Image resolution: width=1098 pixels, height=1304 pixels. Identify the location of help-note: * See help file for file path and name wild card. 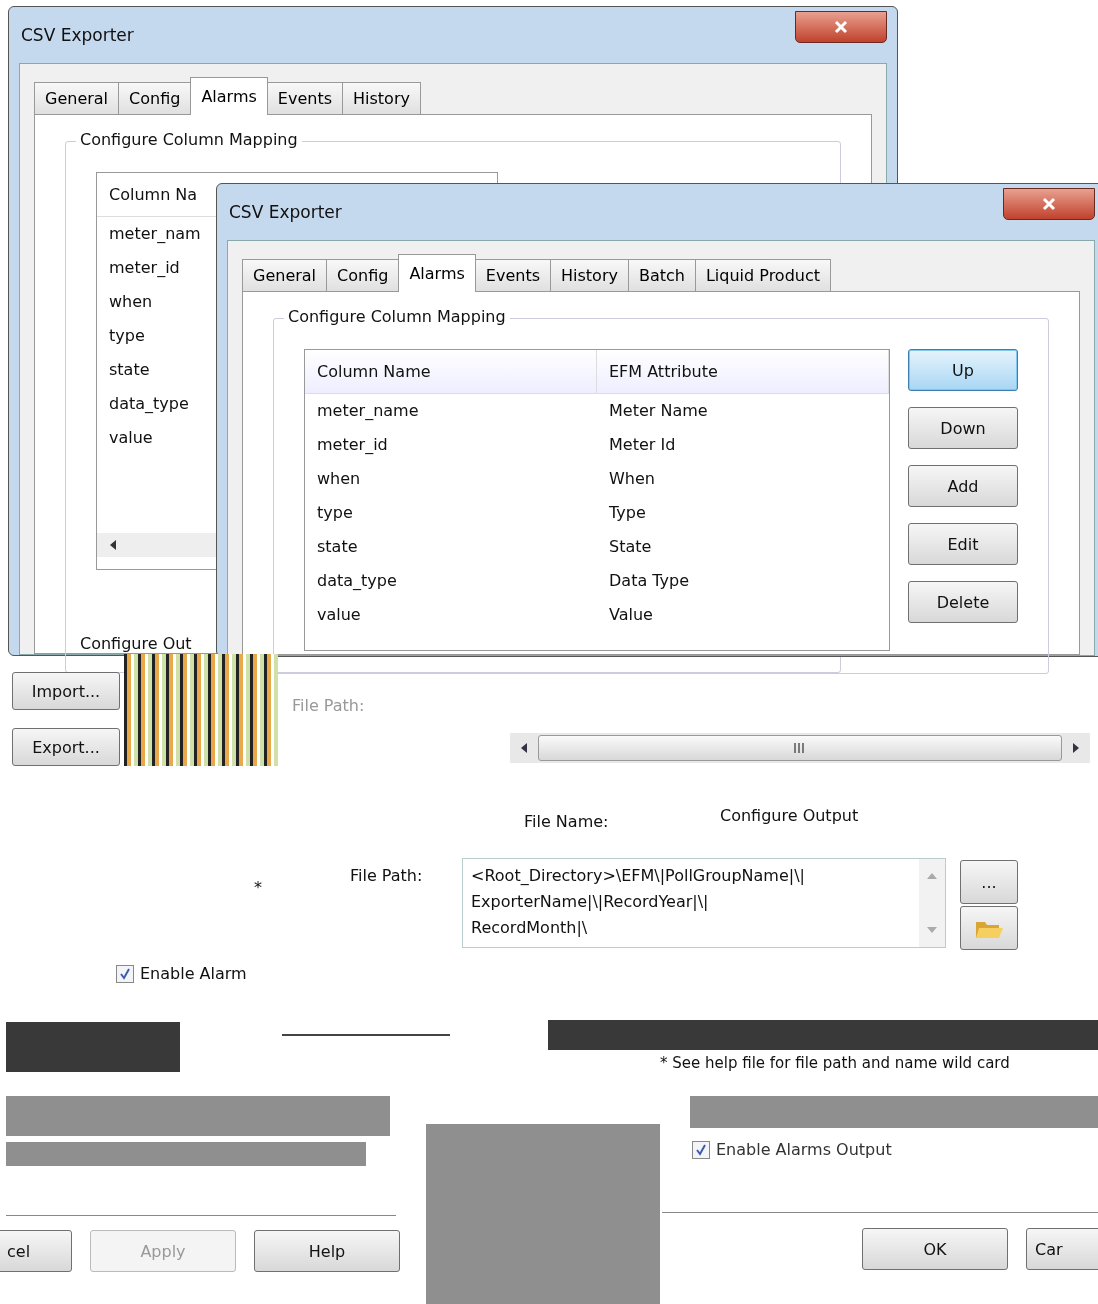
(835, 1063).